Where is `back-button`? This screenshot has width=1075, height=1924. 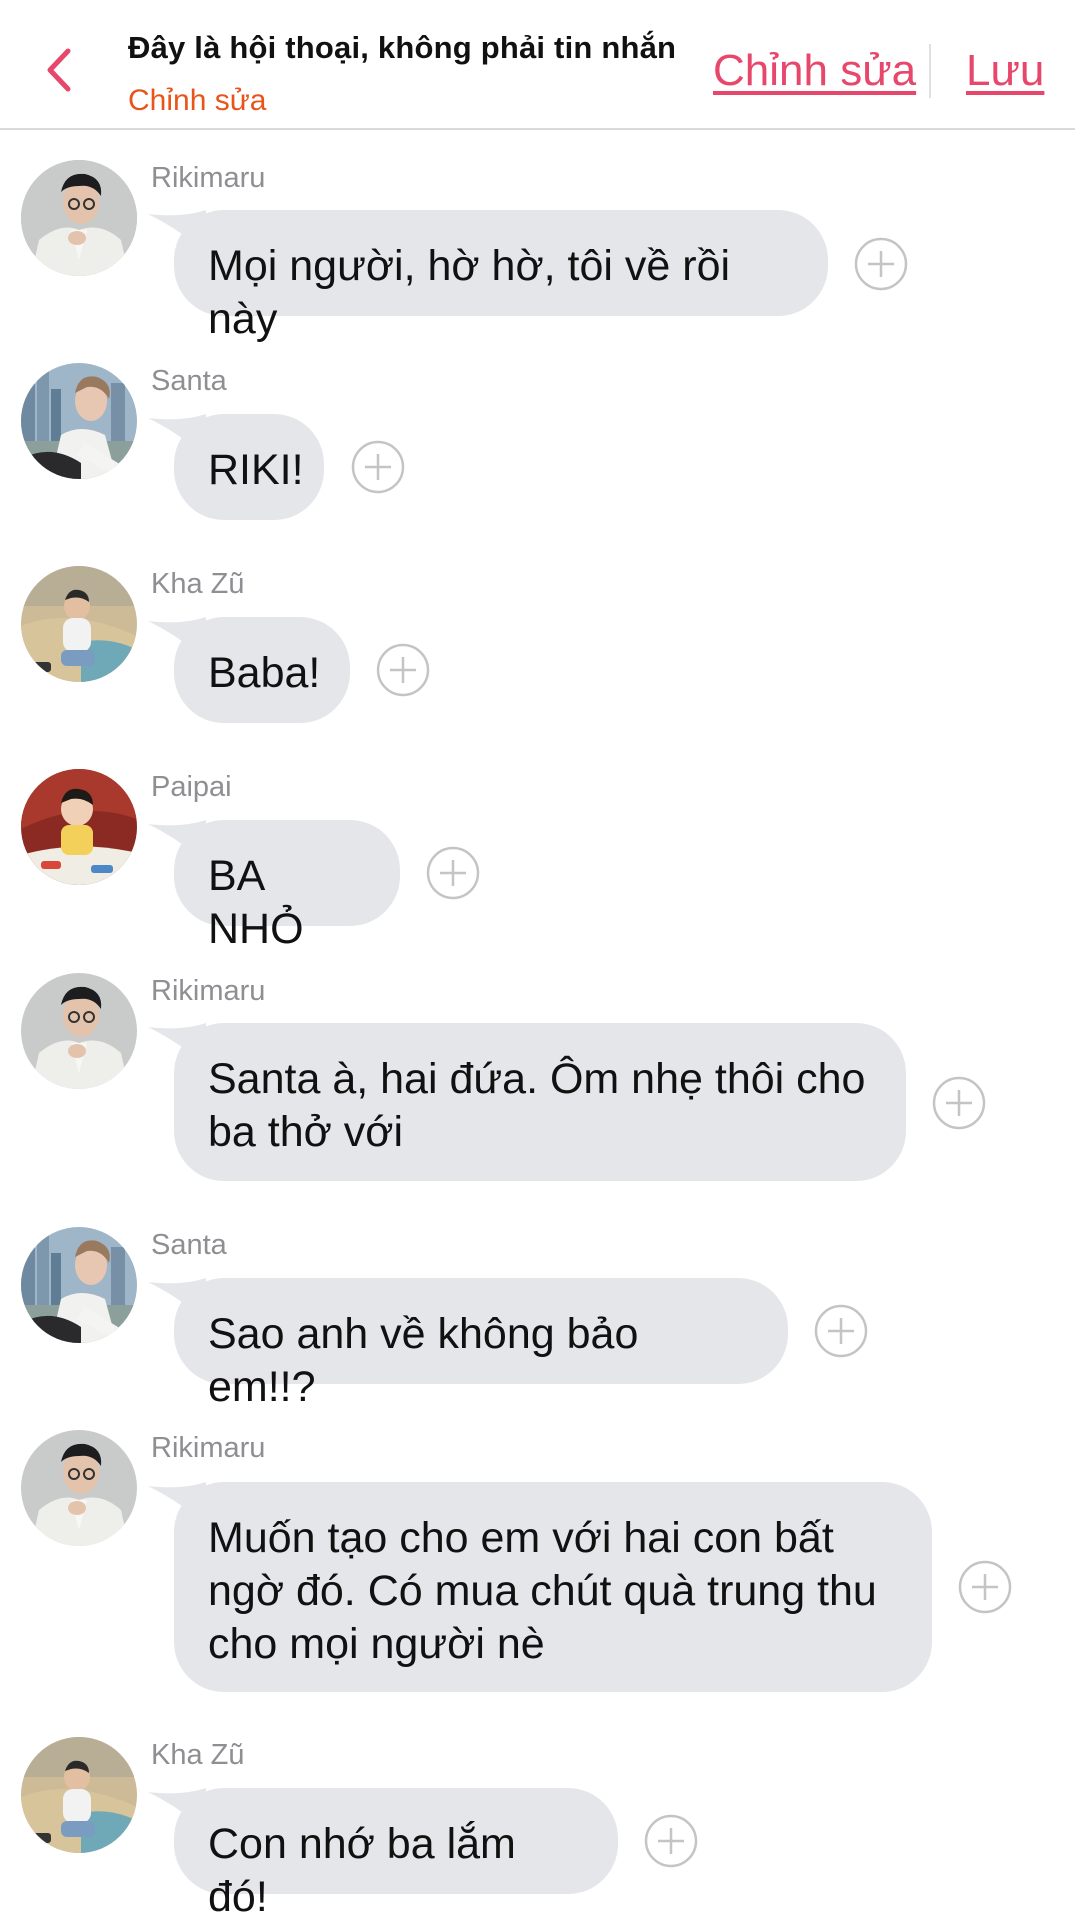 back-button is located at coordinates (59, 70).